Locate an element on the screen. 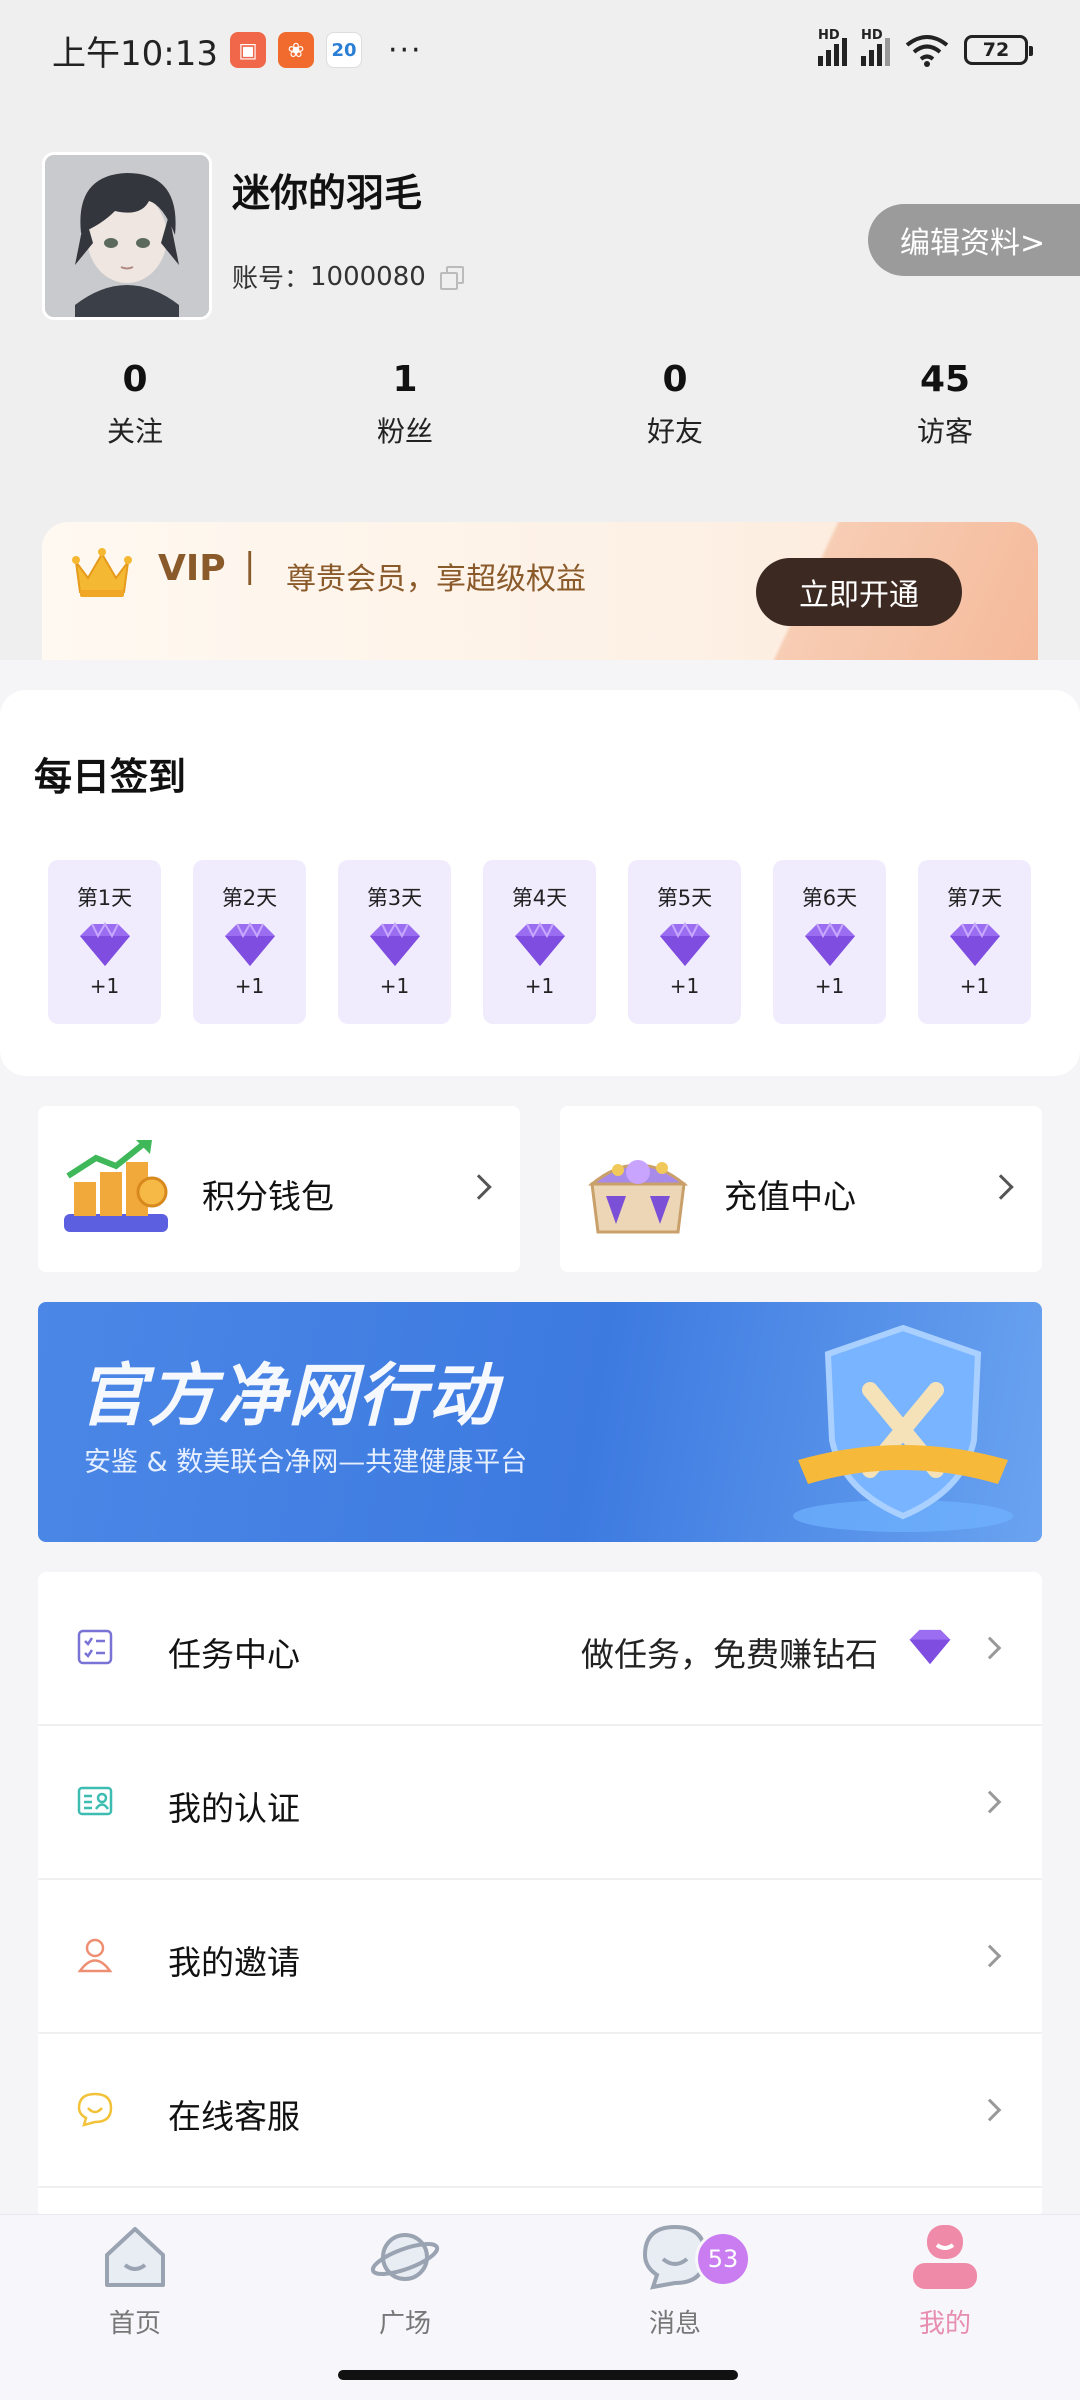 The height and width of the screenshot is (2400, 1080). copy-icon is located at coordinates (451, 277).